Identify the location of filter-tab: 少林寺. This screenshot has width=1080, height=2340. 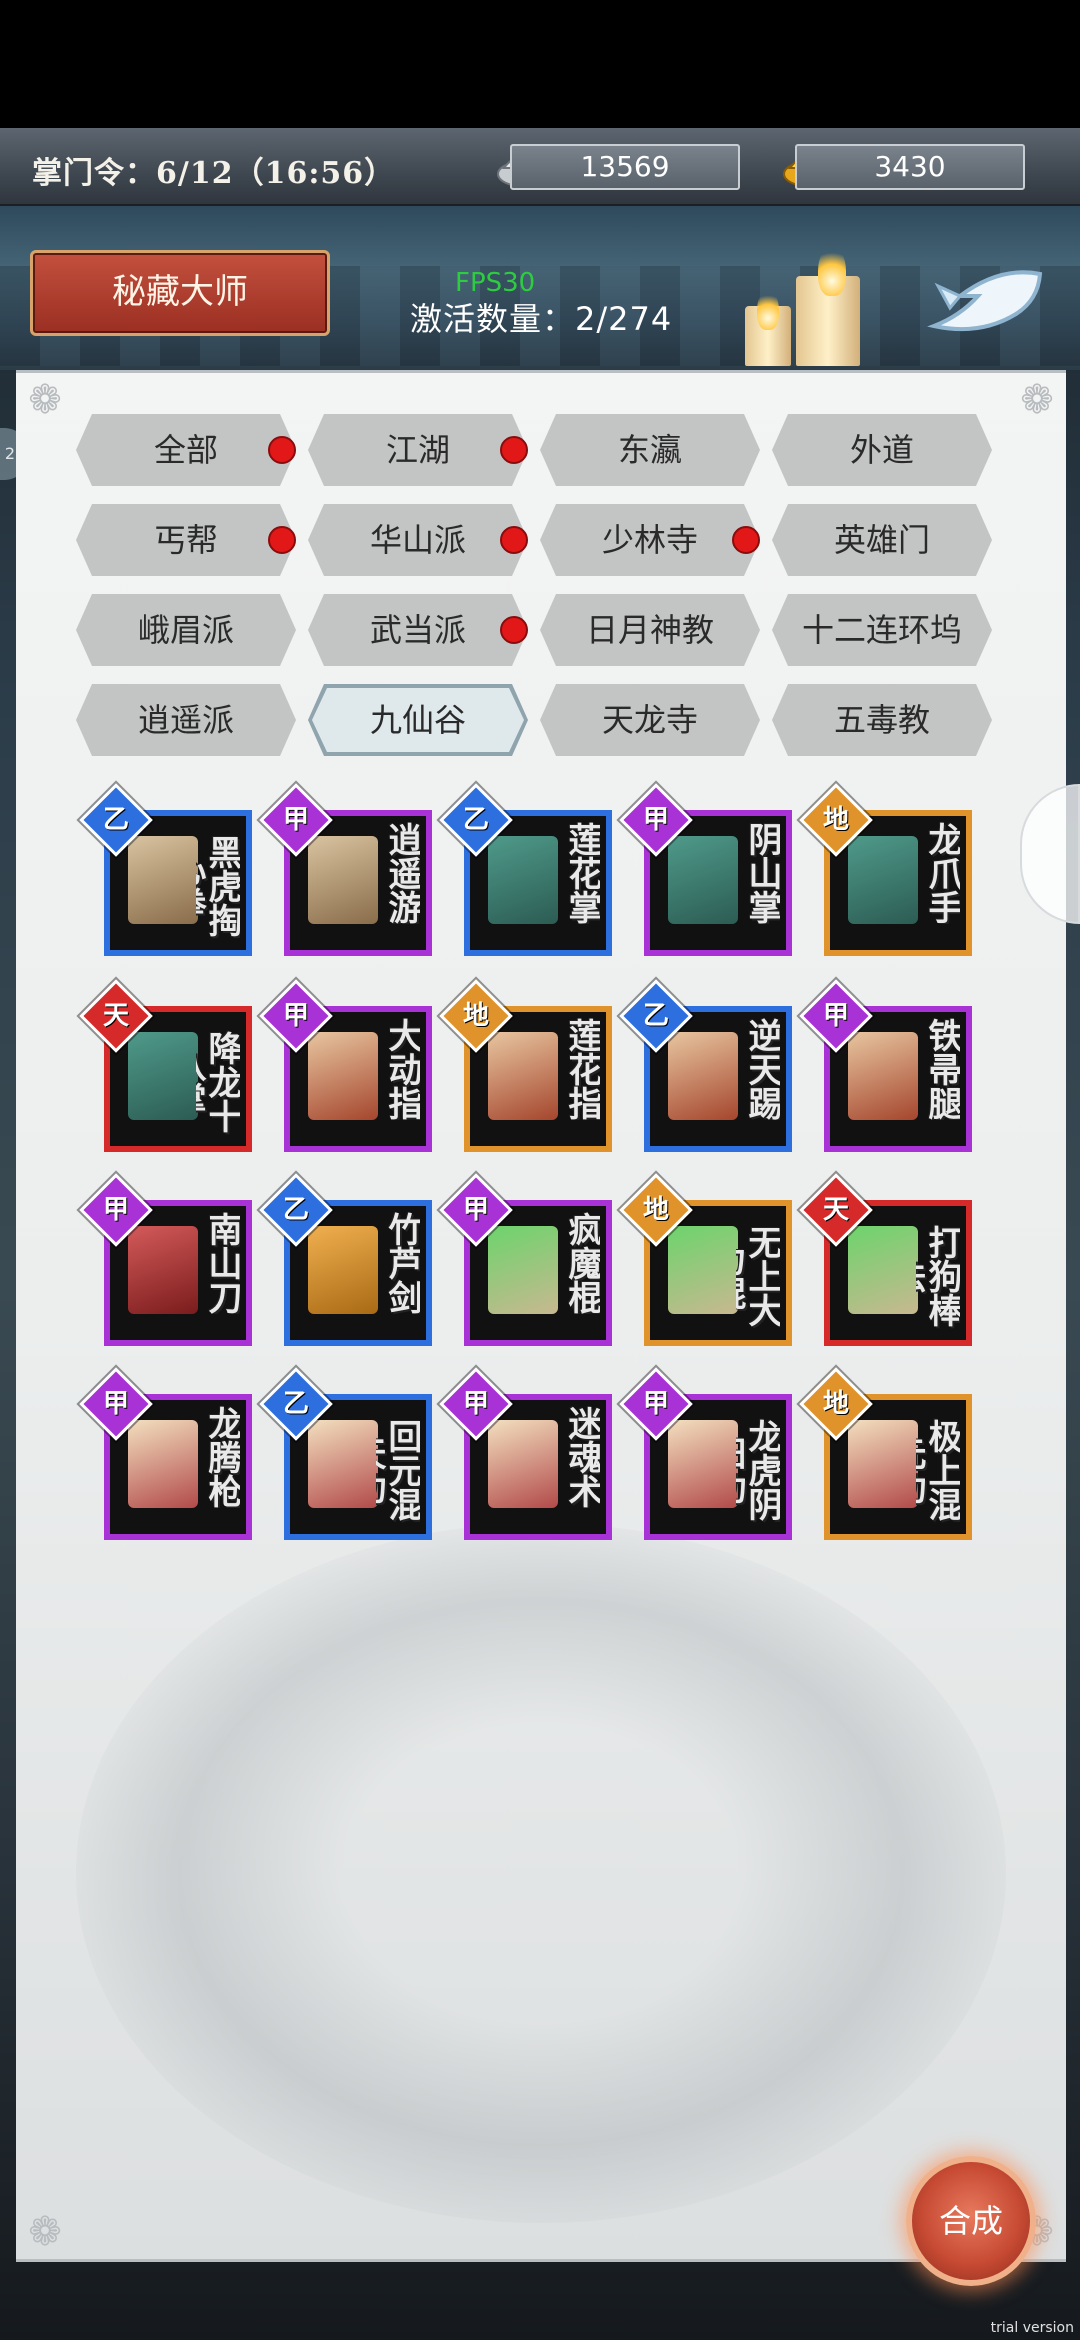
(650, 540).